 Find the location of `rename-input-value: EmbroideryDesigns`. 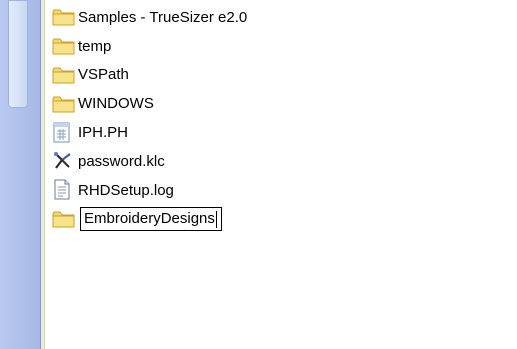

rename-input-value: EmbroideryDesigns is located at coordinates (149, 218).